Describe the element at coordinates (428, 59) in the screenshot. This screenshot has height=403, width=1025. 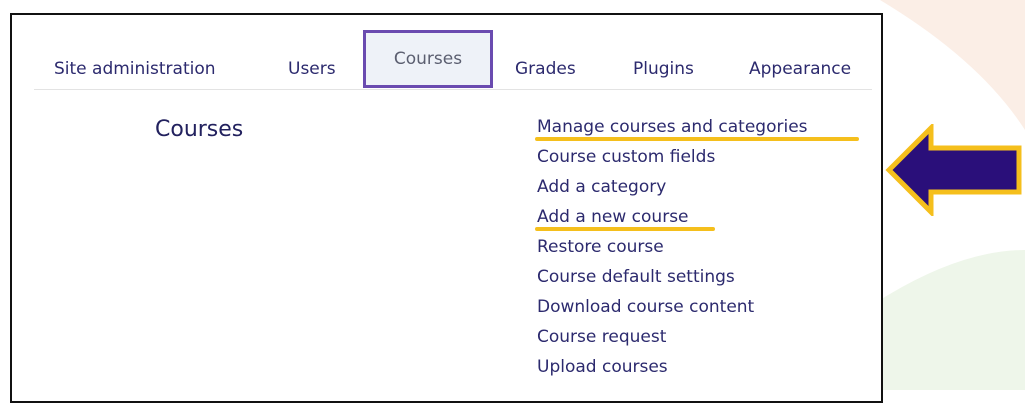
I see `tab-courses: Courses` at that location.